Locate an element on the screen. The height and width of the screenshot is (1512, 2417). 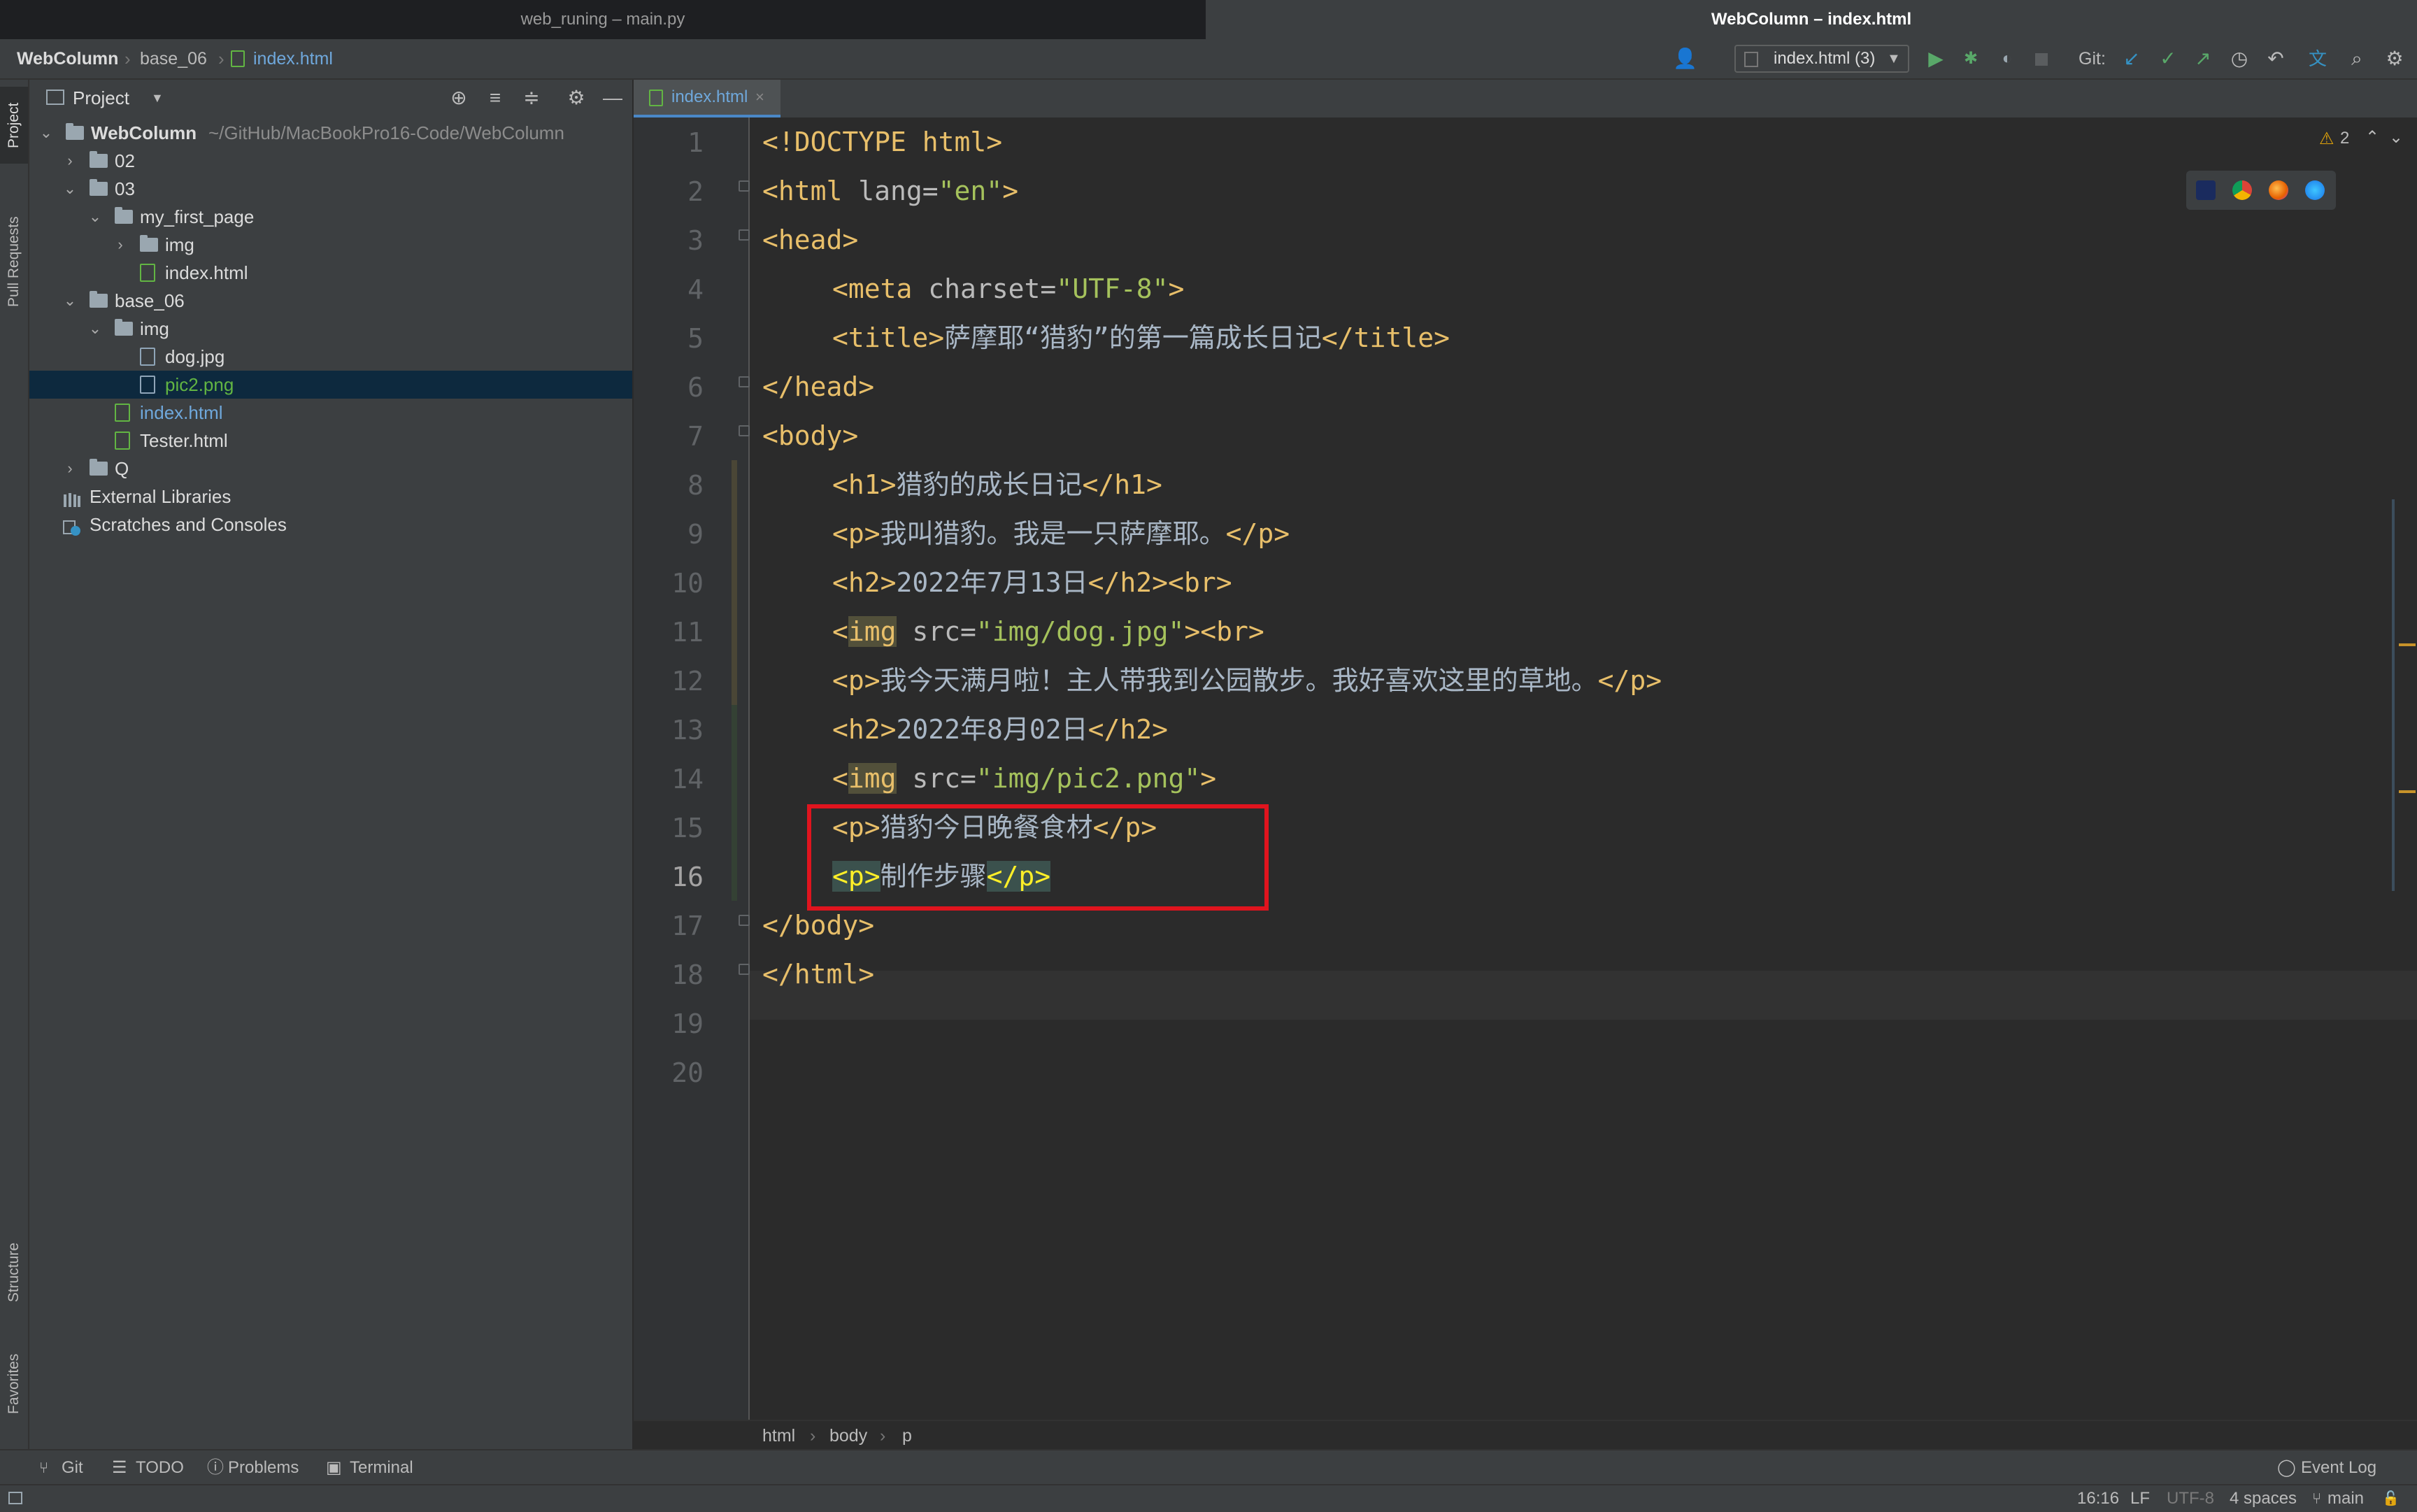
git-branch: main is located at coordinates (2345, 1499).